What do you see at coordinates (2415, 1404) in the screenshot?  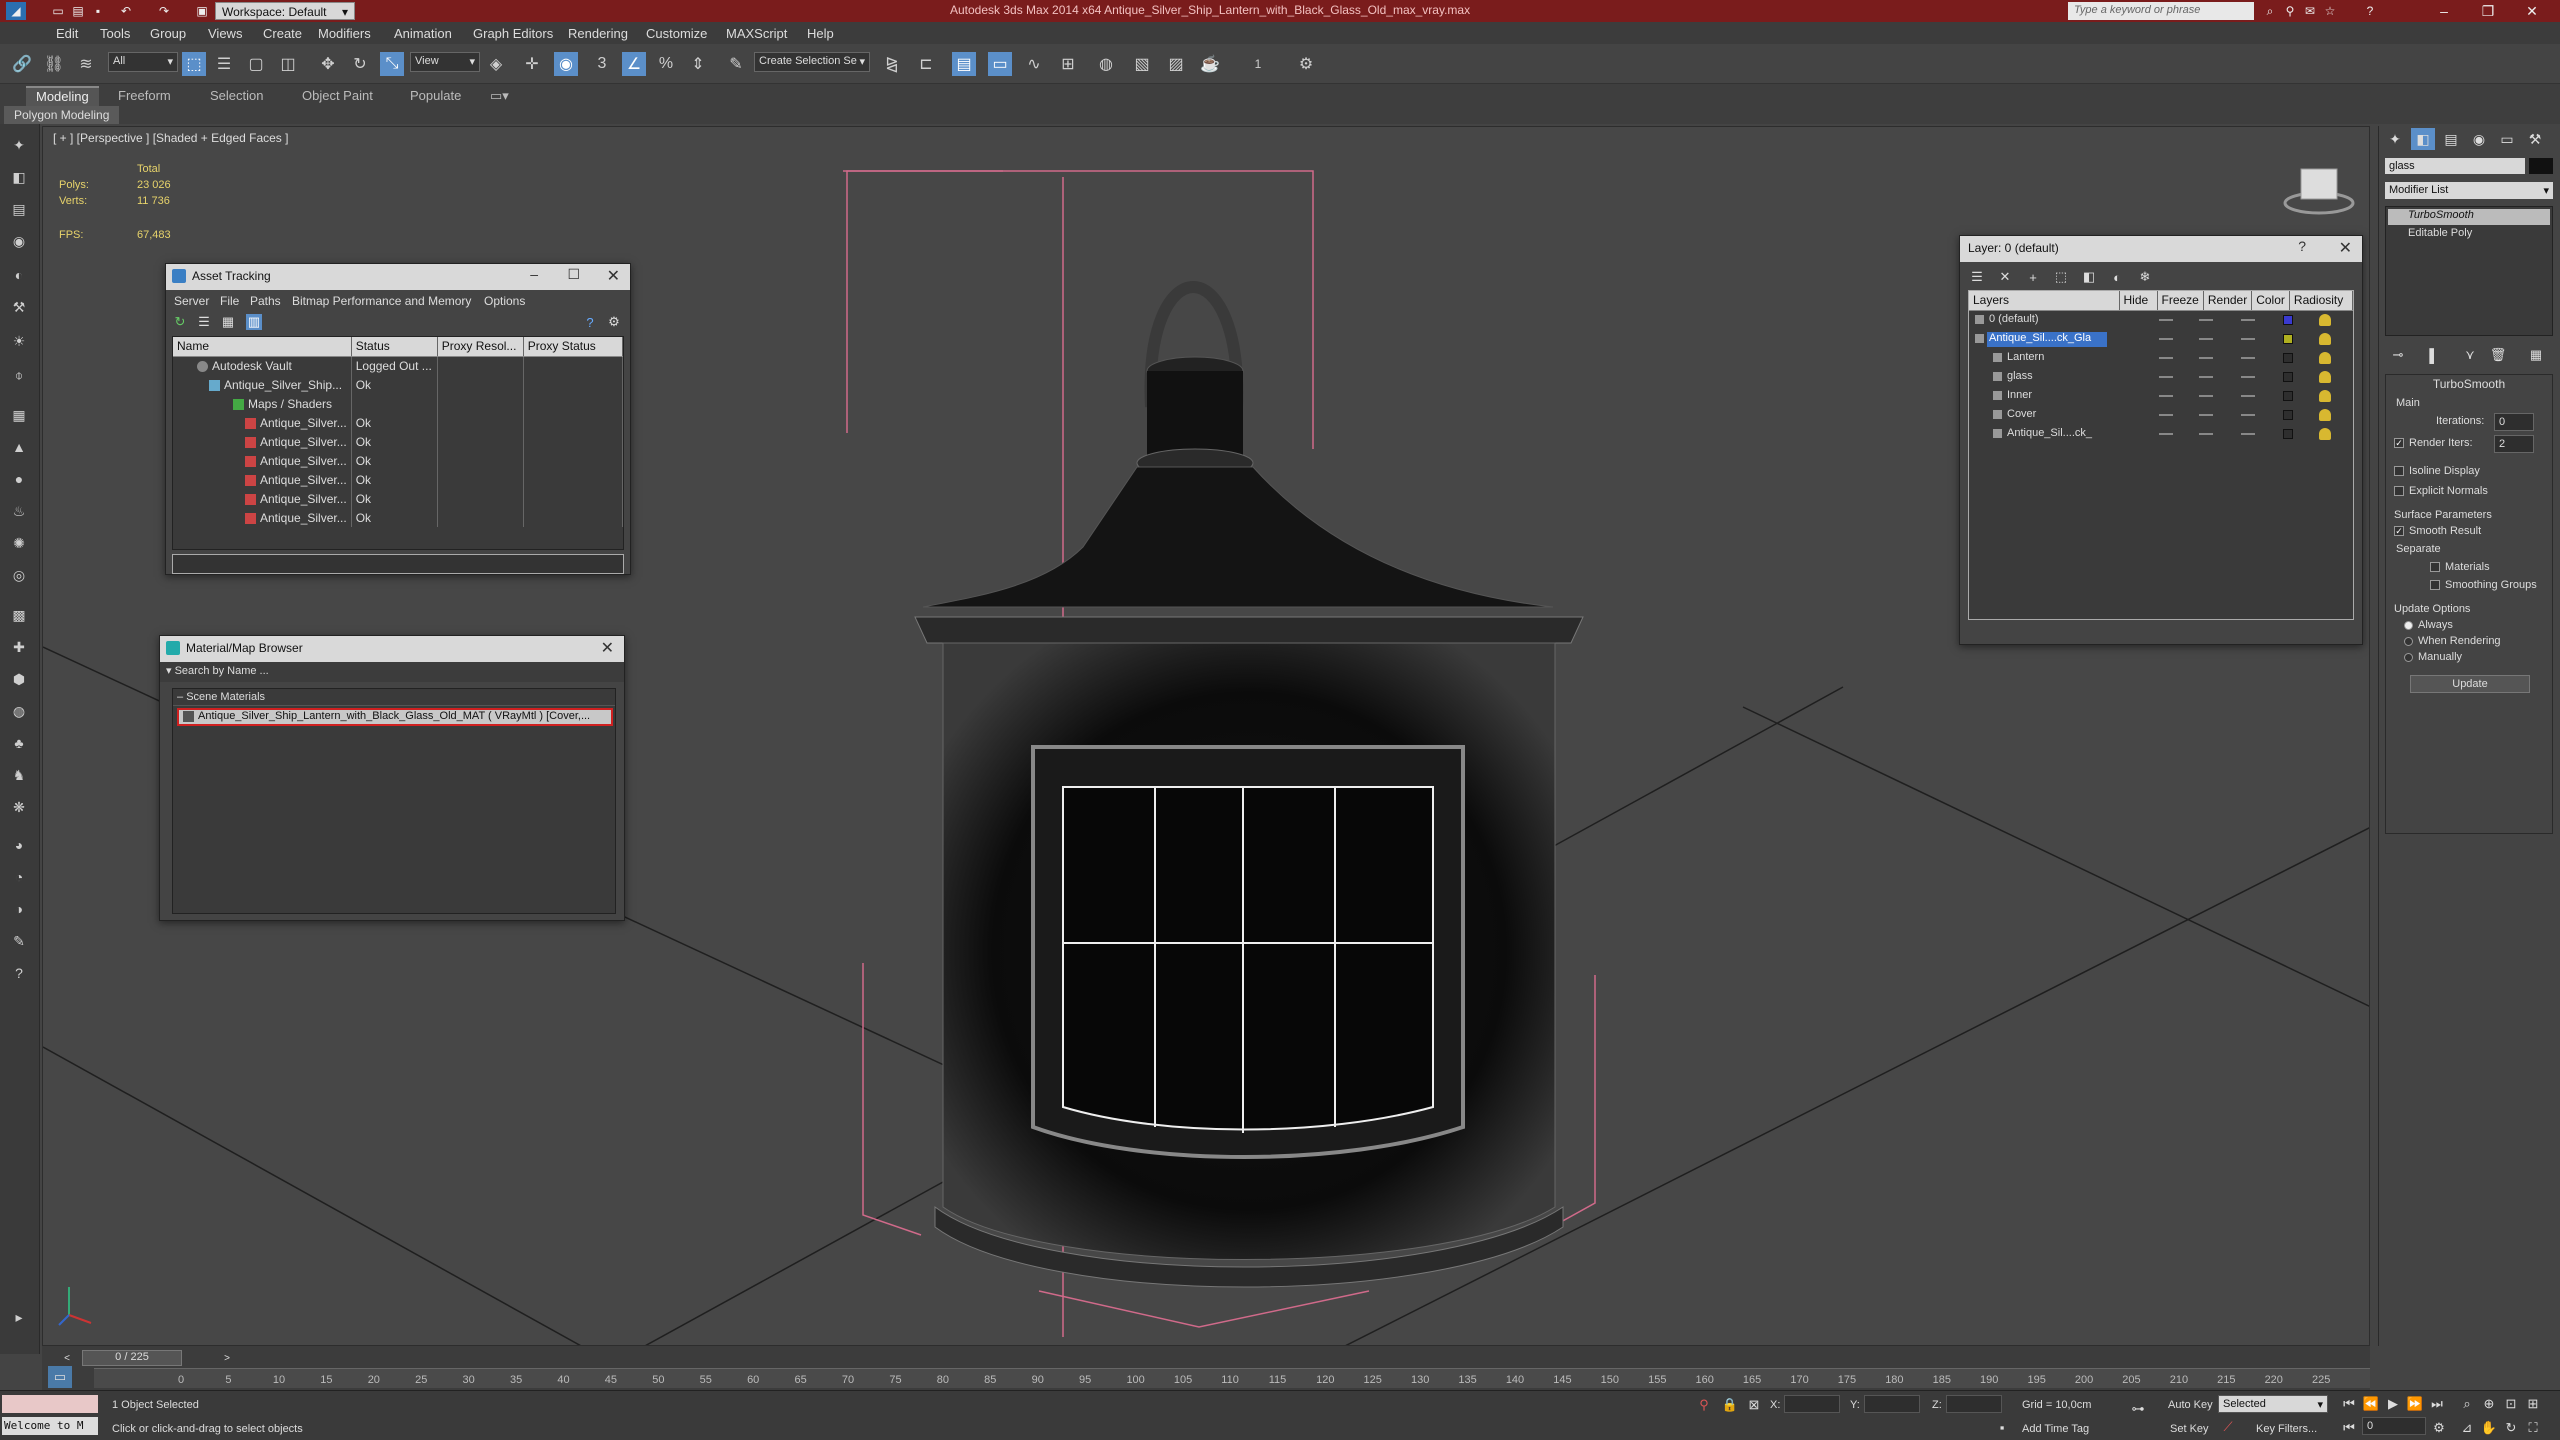 I see `next-key-icon: ⏩` at bounding box center [2415, 1404].